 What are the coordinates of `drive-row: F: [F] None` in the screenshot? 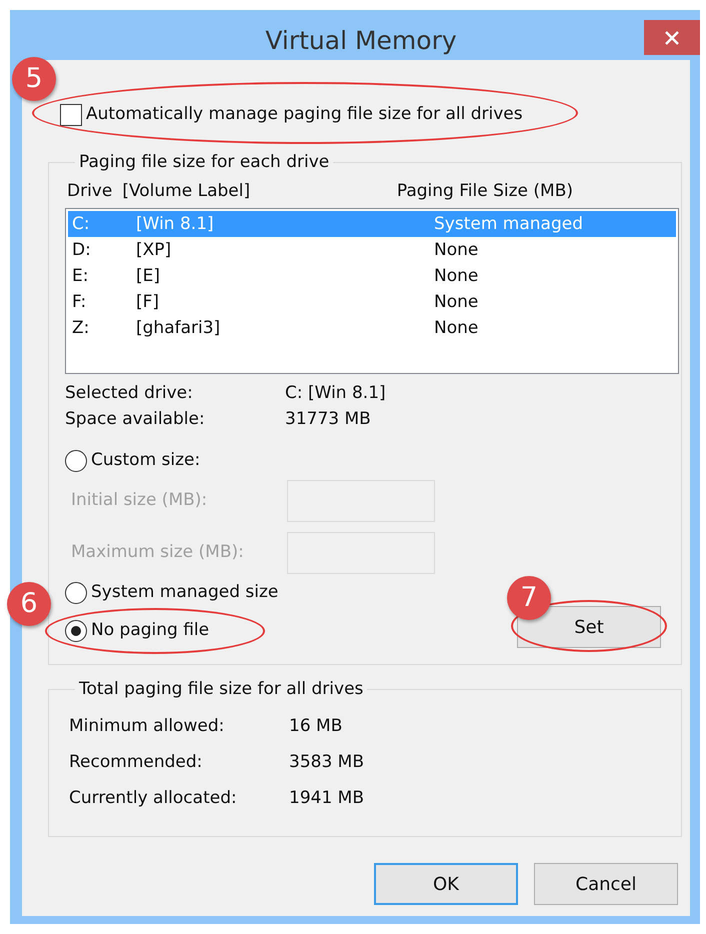 It's located at (372, 302).